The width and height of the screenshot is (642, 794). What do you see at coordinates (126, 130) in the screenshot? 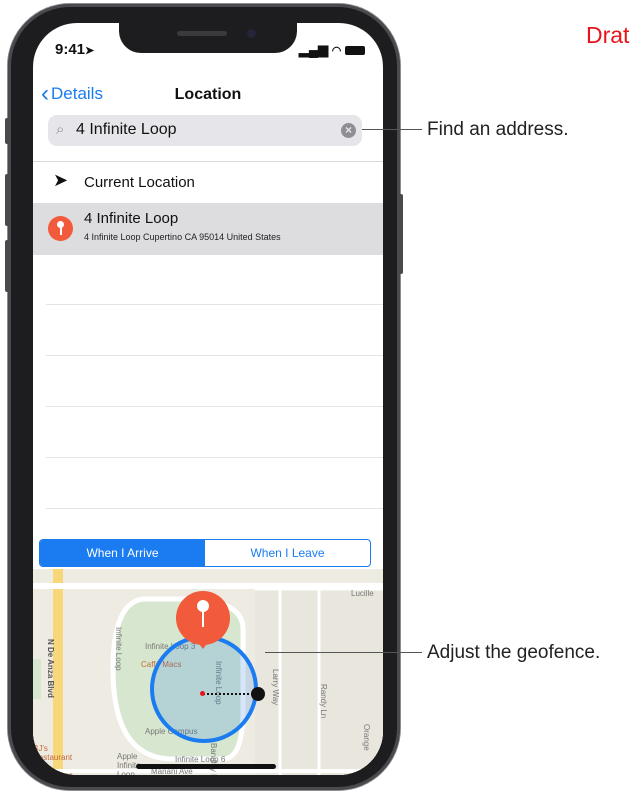
I see `search-input: 4 Infinite Loop` at bounding box center [126, 130].